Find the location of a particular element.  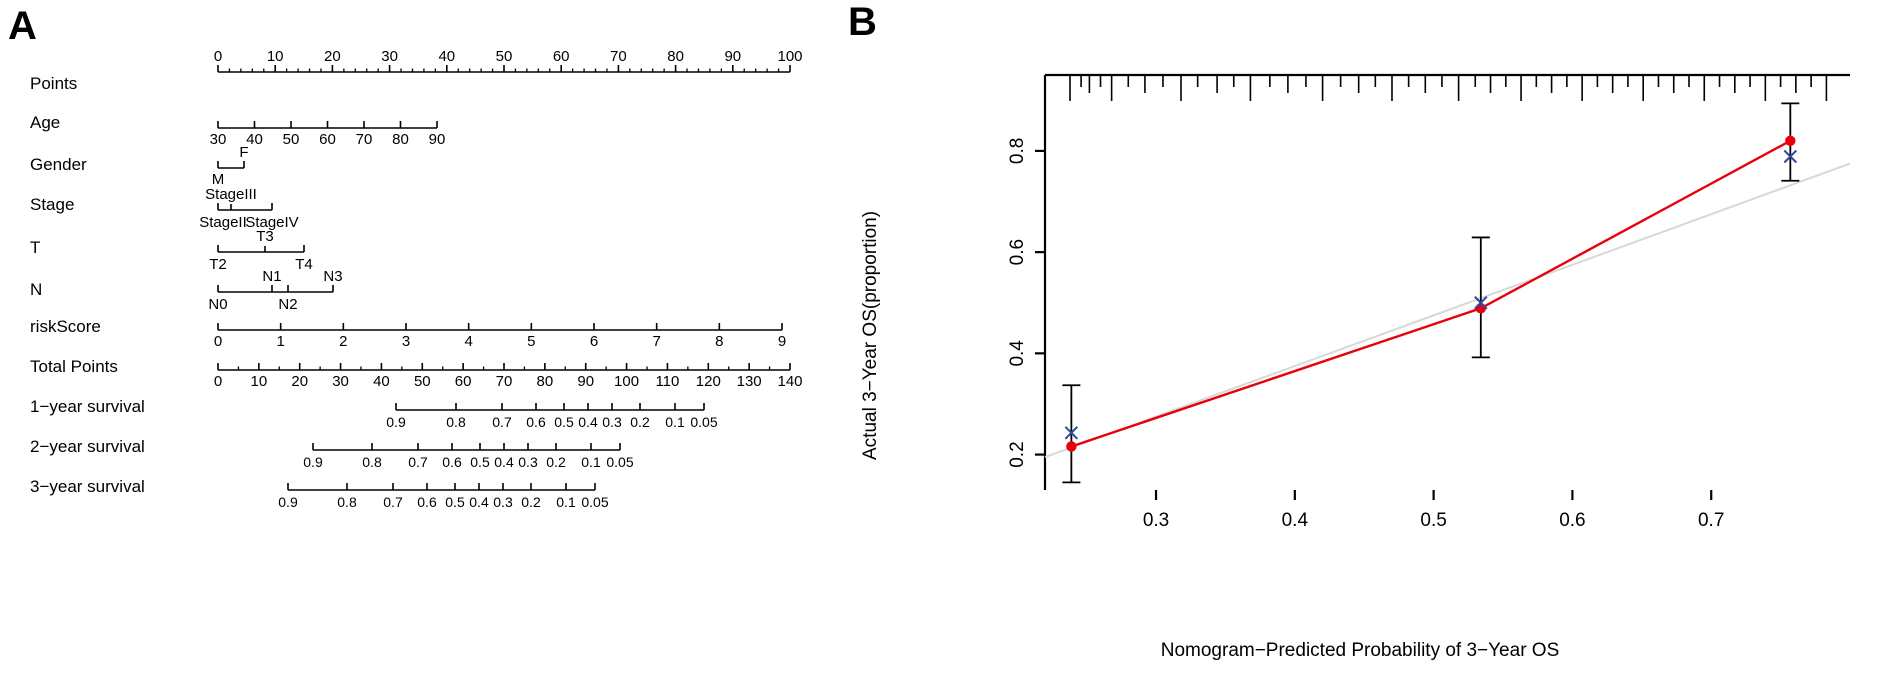

points-axis-tick-label: 100 is located at coordinates (789, 56).